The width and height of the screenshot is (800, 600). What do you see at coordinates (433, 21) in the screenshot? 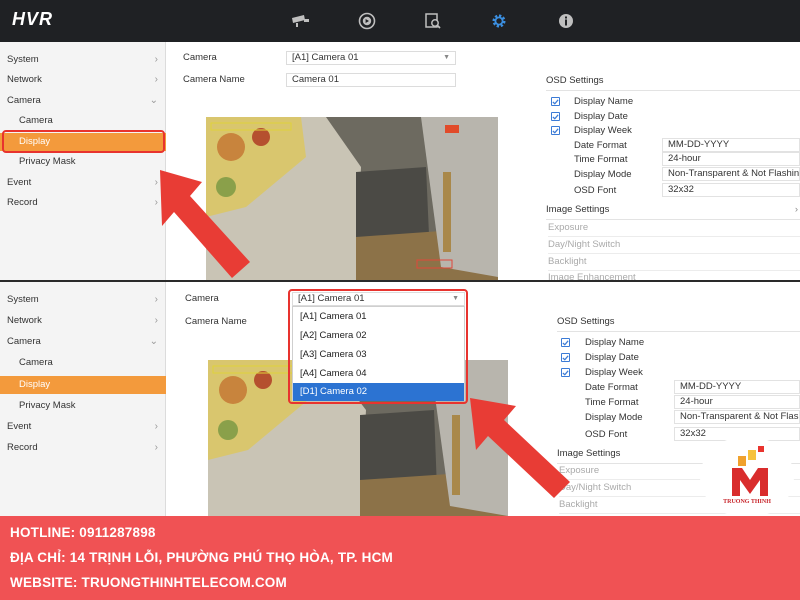
I see `search-icon` at bounding box center [433, 21].